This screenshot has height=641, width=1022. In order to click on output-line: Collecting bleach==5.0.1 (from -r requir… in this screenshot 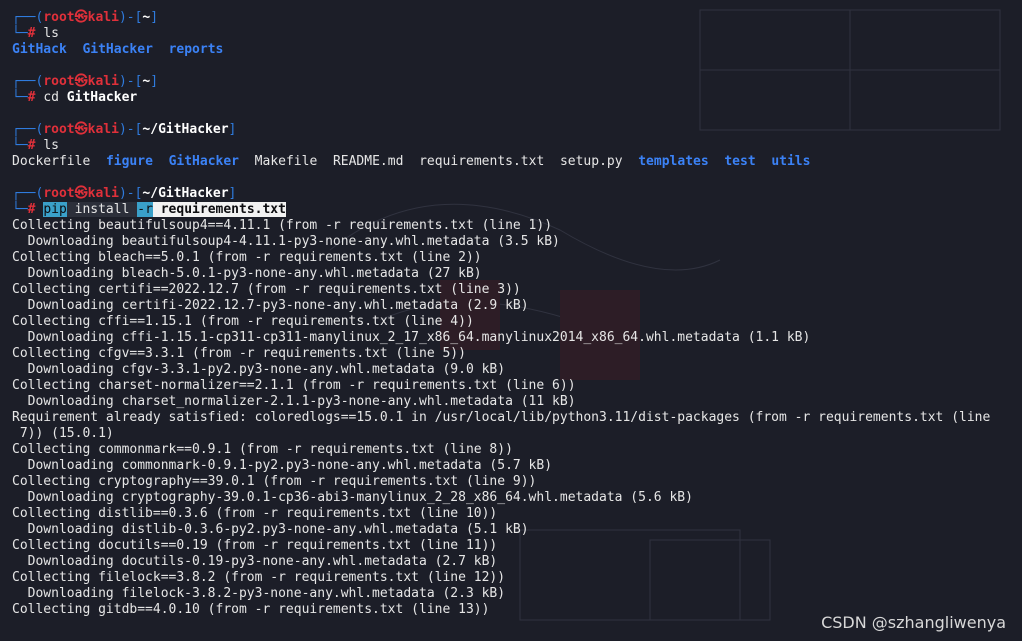, I will do `click(247, 257)`.